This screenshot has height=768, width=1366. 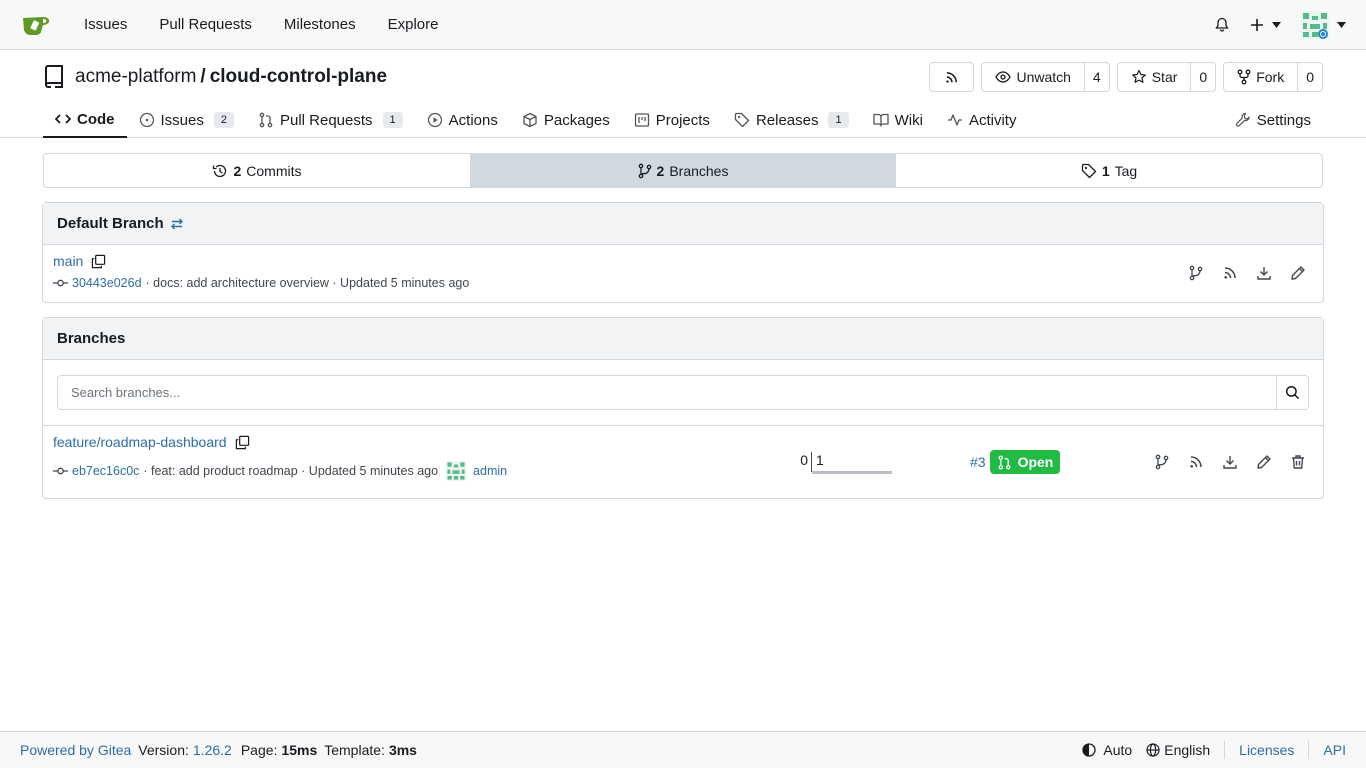 I want to click on top-navbar: Issues Pull Requests Milestones Explore, so click(x=683, y=25).